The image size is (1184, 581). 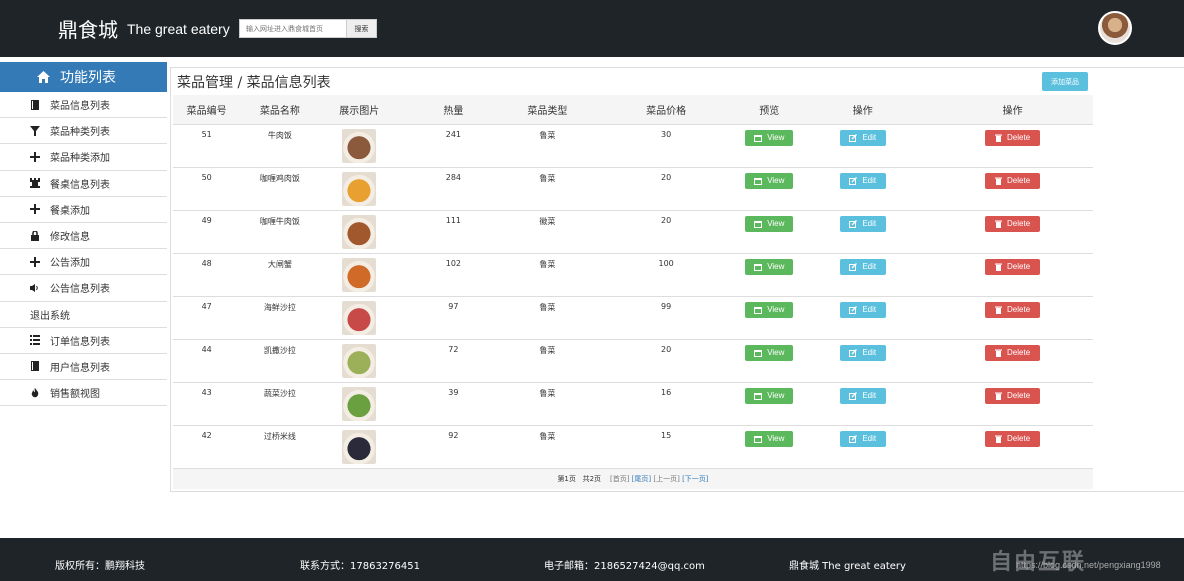 What do you see at coordinates (206, 177) in the screenshot?
I see `dish-id: 50` at bounding box center [206, 177].